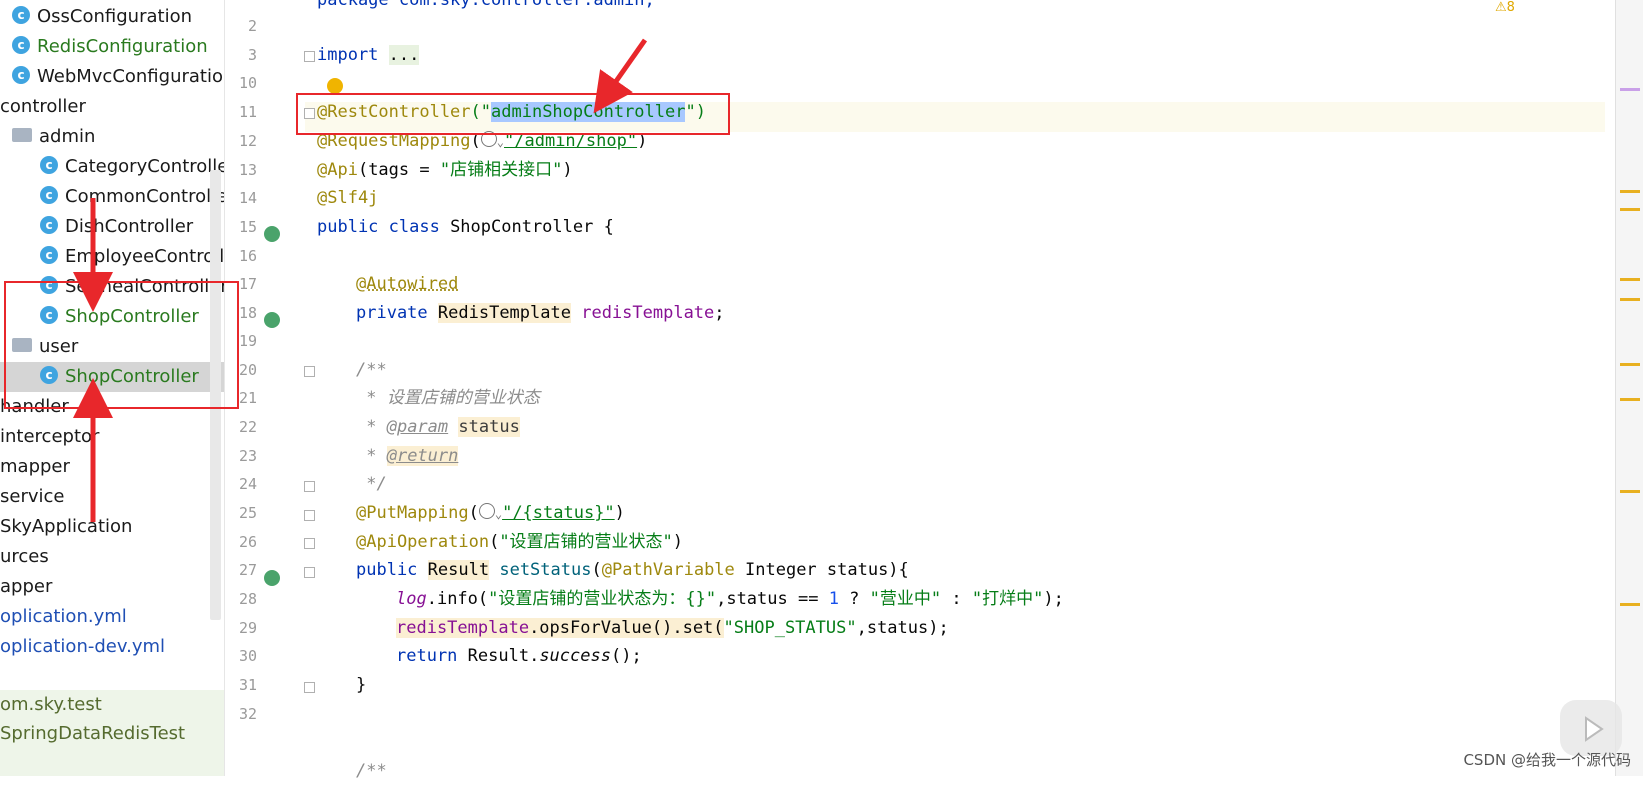  Describe the element at coordinates (620, 76) in the screenshot. I see `arrow-to-bean-name` at that location.